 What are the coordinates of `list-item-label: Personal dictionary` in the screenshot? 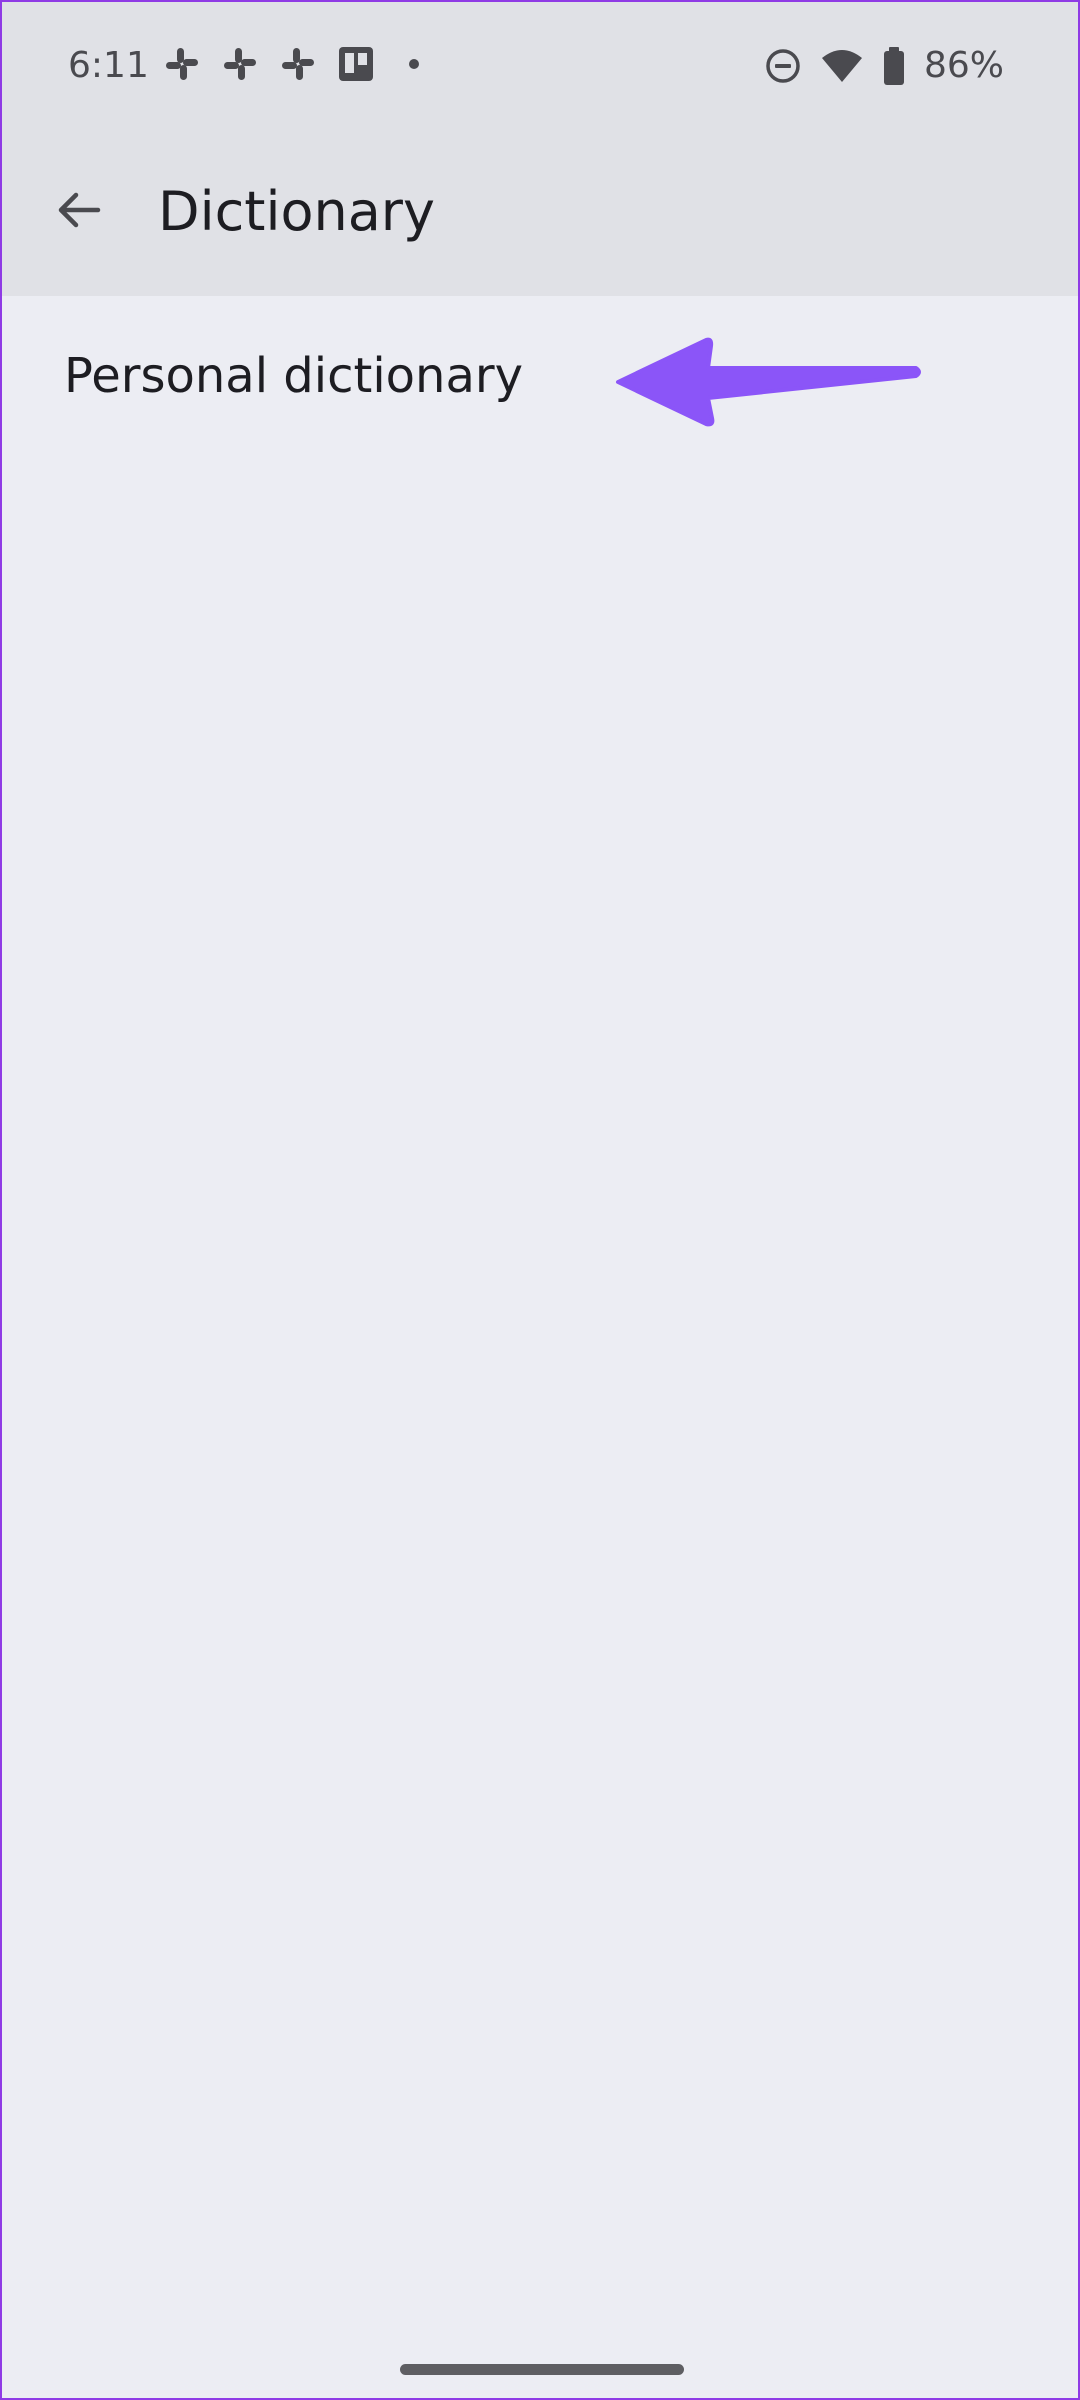 It's located at (293, 376).